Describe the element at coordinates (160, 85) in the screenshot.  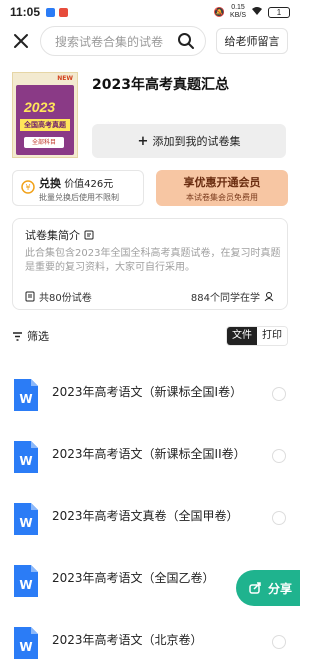
I see `page-title: 2023年高考真题汇总` at that location.